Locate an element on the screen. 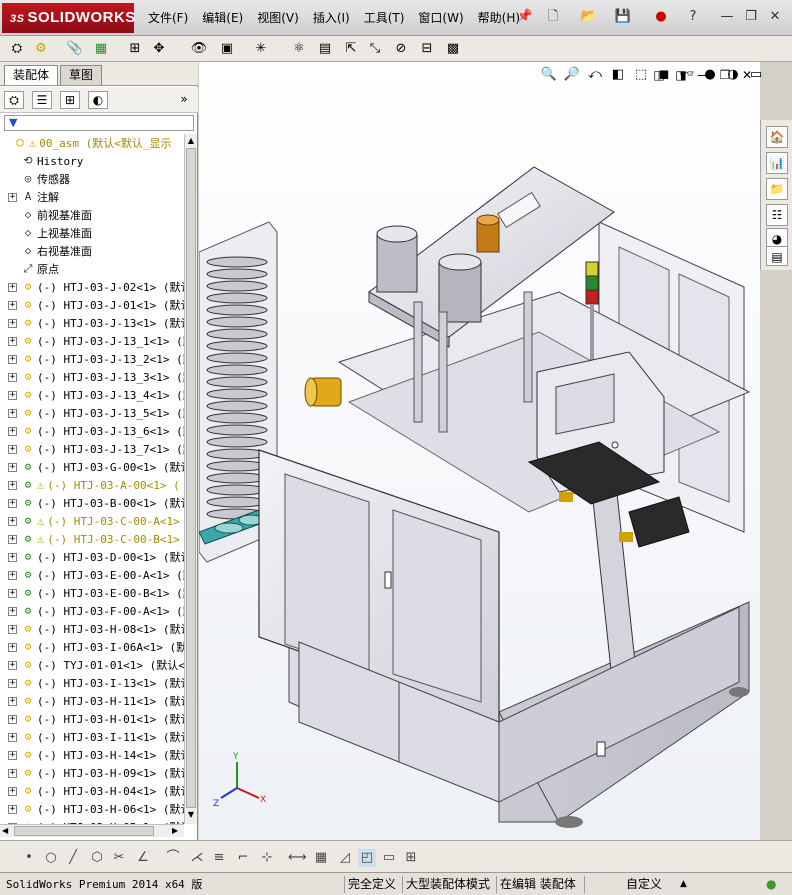  scroll-right-icon: ▶ is located at coordinates (175, 830).